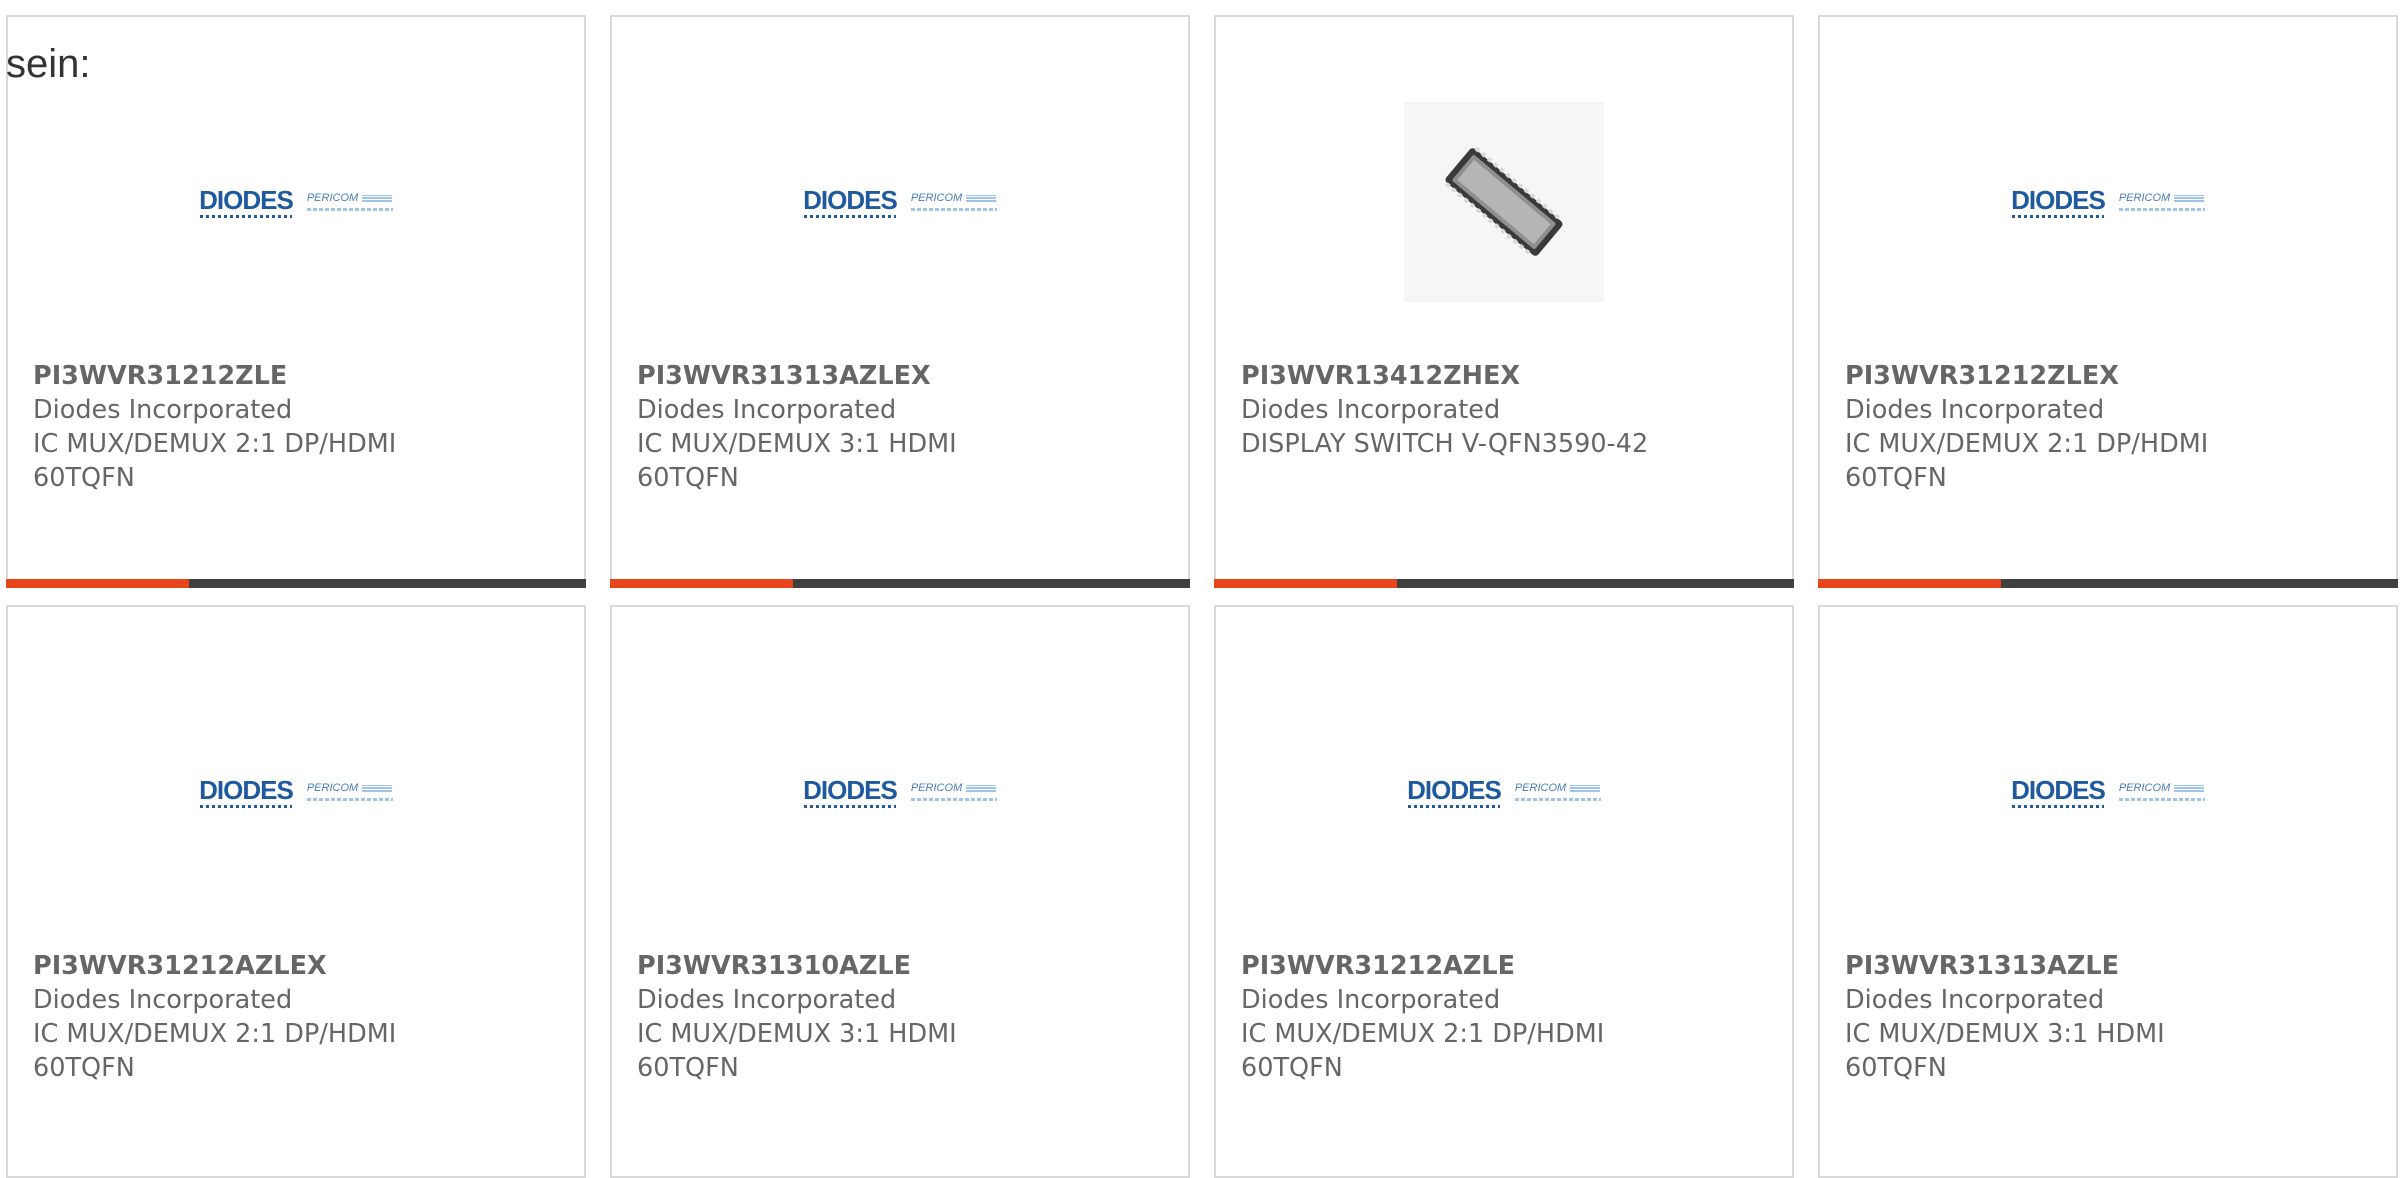 Image resolution: width=2400 pixels, height=1178 pixels. I want to click on product-image, so click(1504, 202).